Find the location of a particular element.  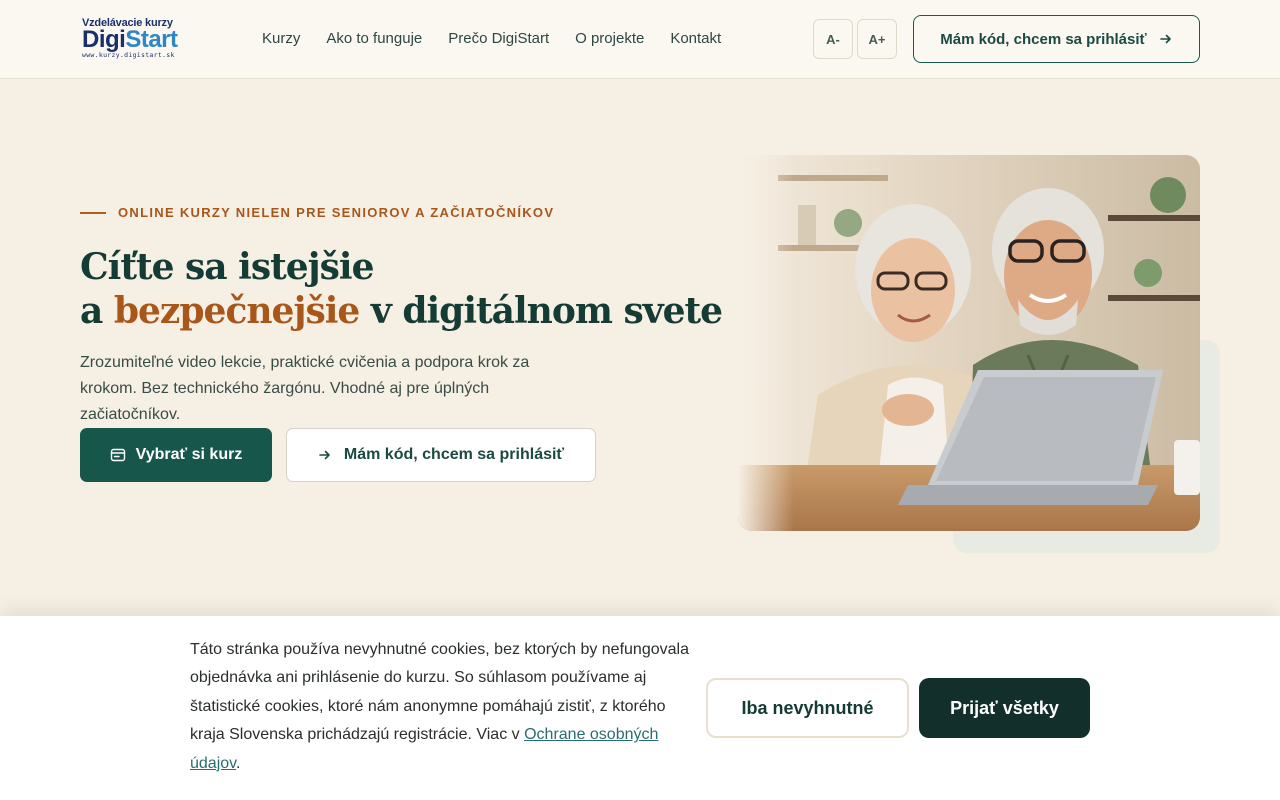

nav-item-preco-digistart: Prečo DigiStart is located at coordinates (498, 39).